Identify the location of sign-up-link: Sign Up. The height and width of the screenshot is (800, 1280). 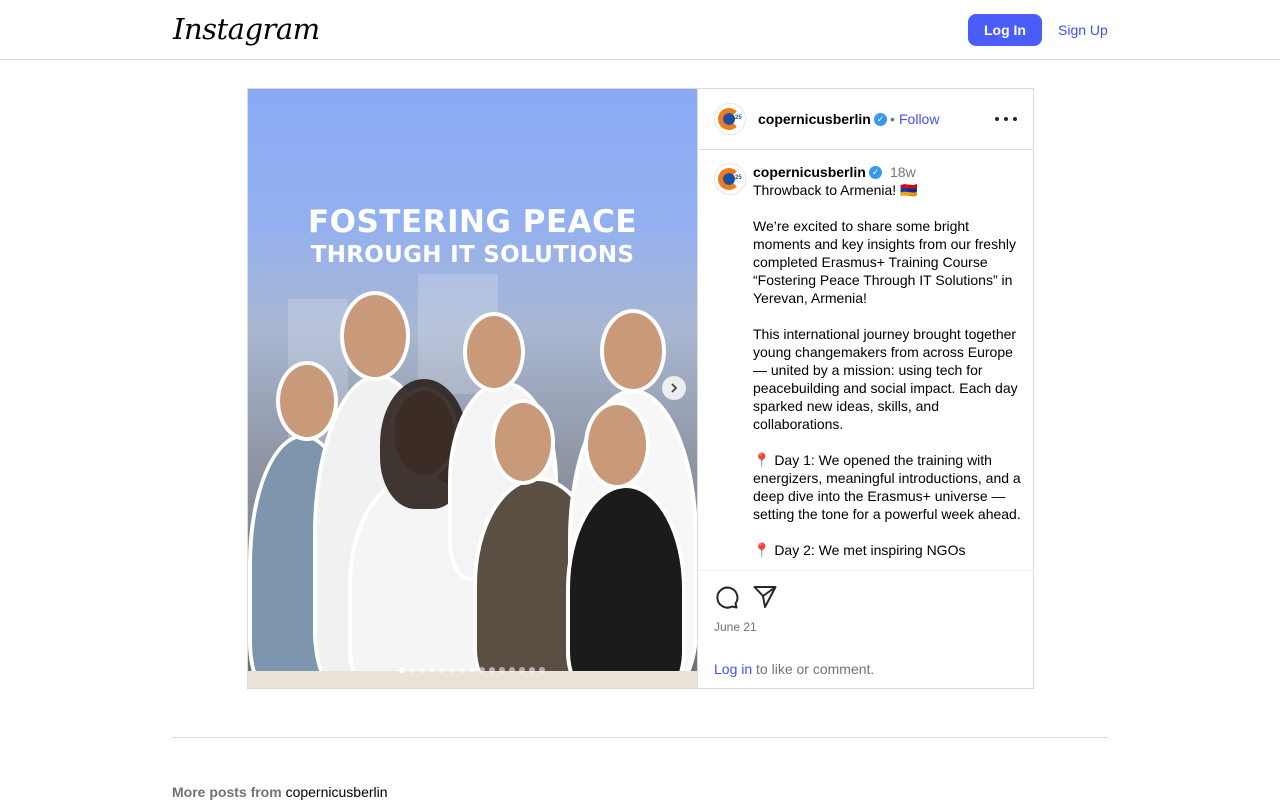
(1083, 30).